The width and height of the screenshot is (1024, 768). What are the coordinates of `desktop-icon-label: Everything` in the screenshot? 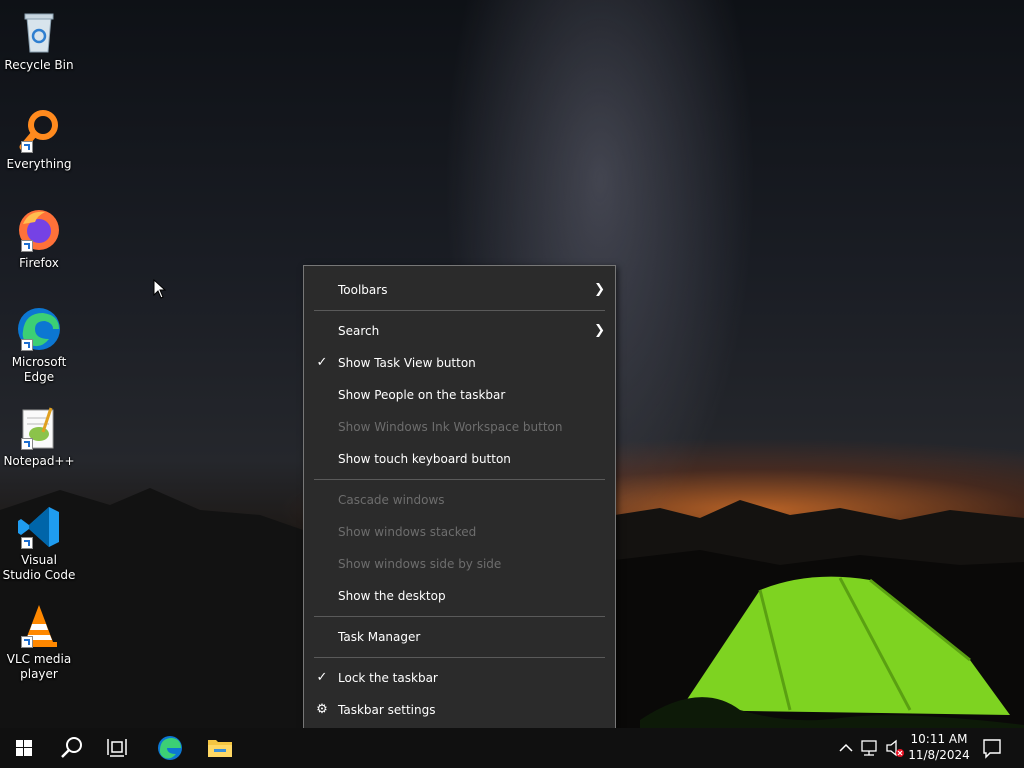 It's located at (39, 164).